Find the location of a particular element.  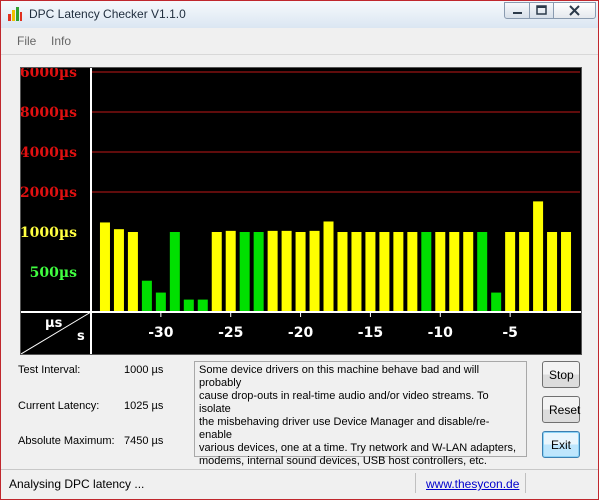

website-link: www.thesycon.de is located at coordinates (472, 484).